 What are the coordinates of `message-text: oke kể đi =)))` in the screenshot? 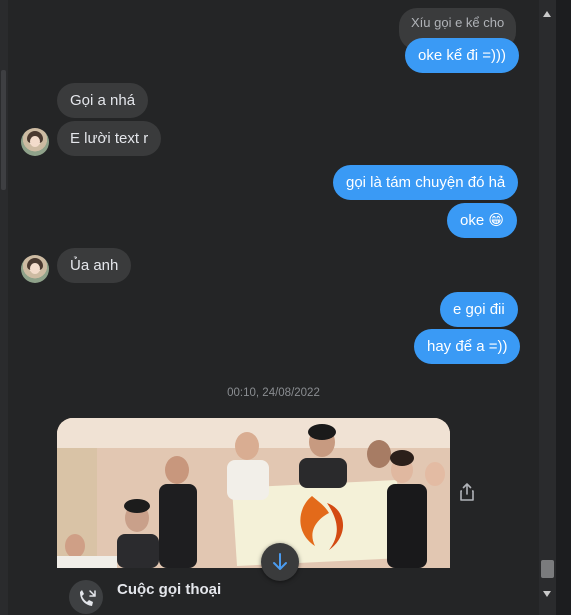 It's located at (462, 55).